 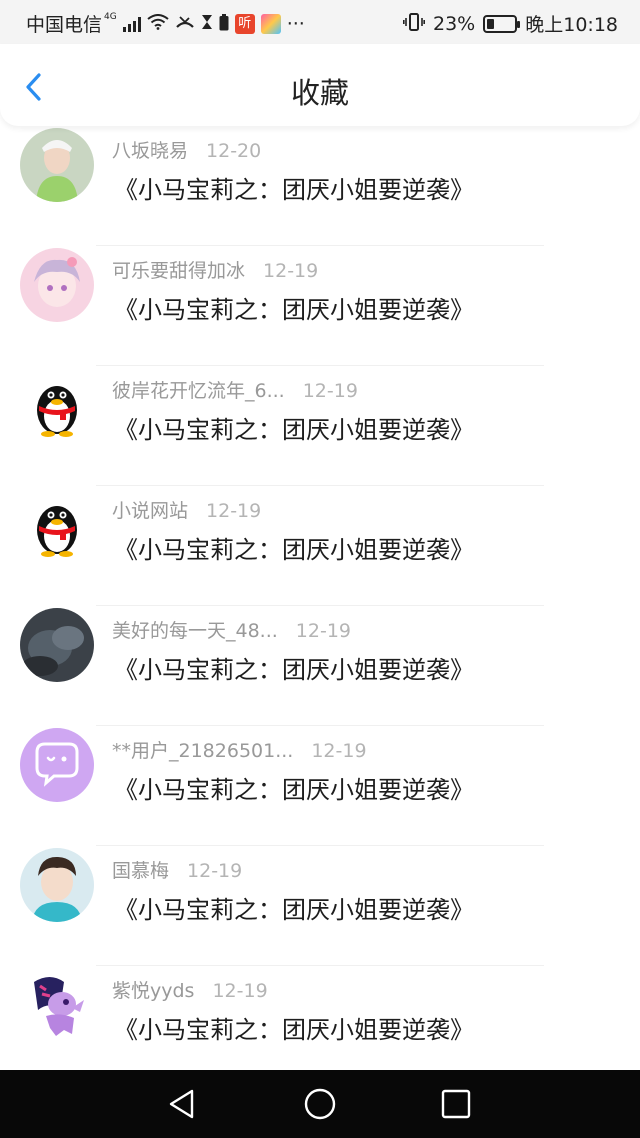 I want to click on user-name: 紫悦yyds, so click(x=153, y=991).